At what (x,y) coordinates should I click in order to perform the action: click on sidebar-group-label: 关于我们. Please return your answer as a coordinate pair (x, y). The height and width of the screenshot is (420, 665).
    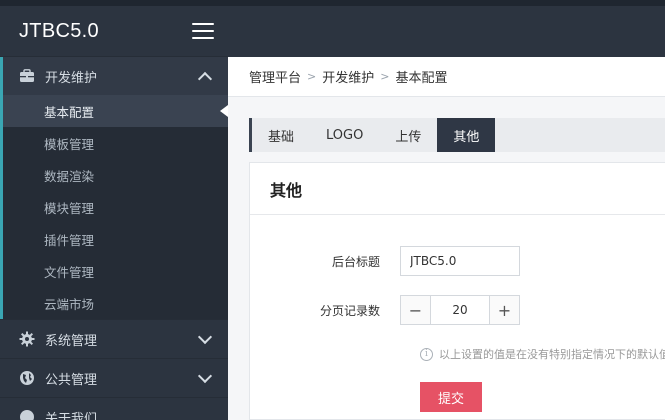
    Looking at the image, I should click on (71, 415).